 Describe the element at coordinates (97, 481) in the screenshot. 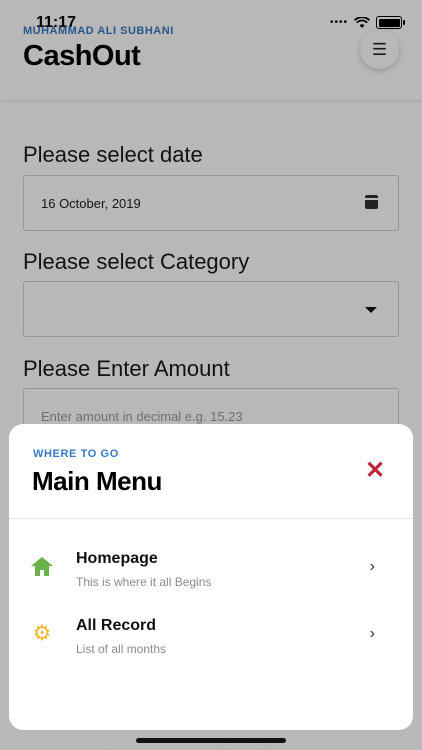

I see `sheet-title: Main Menu` at that location.